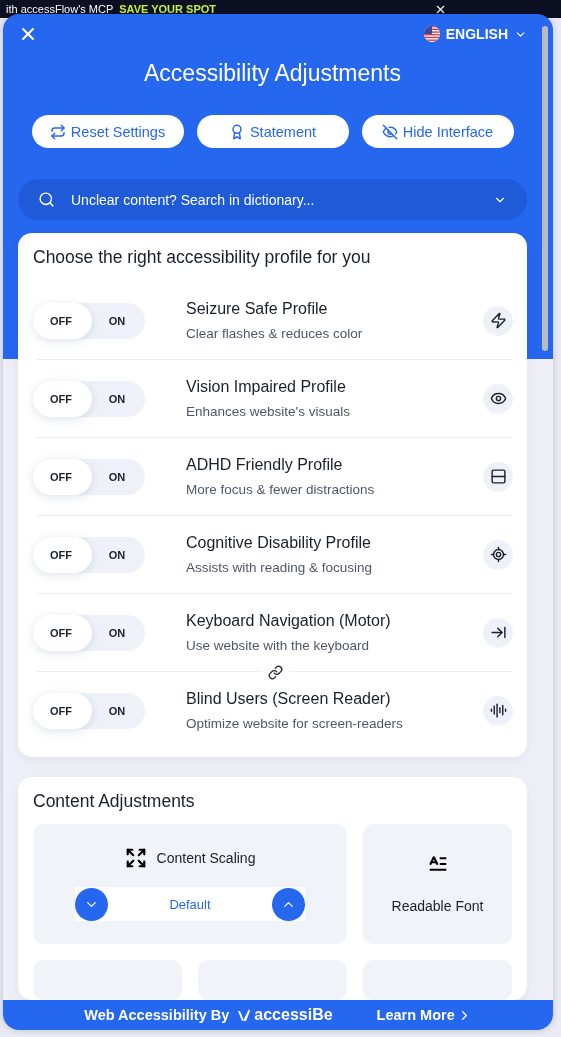 The image size is (561, 1037). What do you see at coordinates (275, 333) in the screenshot?
I see `profile-description: Clear flashes & reduces color` at bounding box center [275, 333].